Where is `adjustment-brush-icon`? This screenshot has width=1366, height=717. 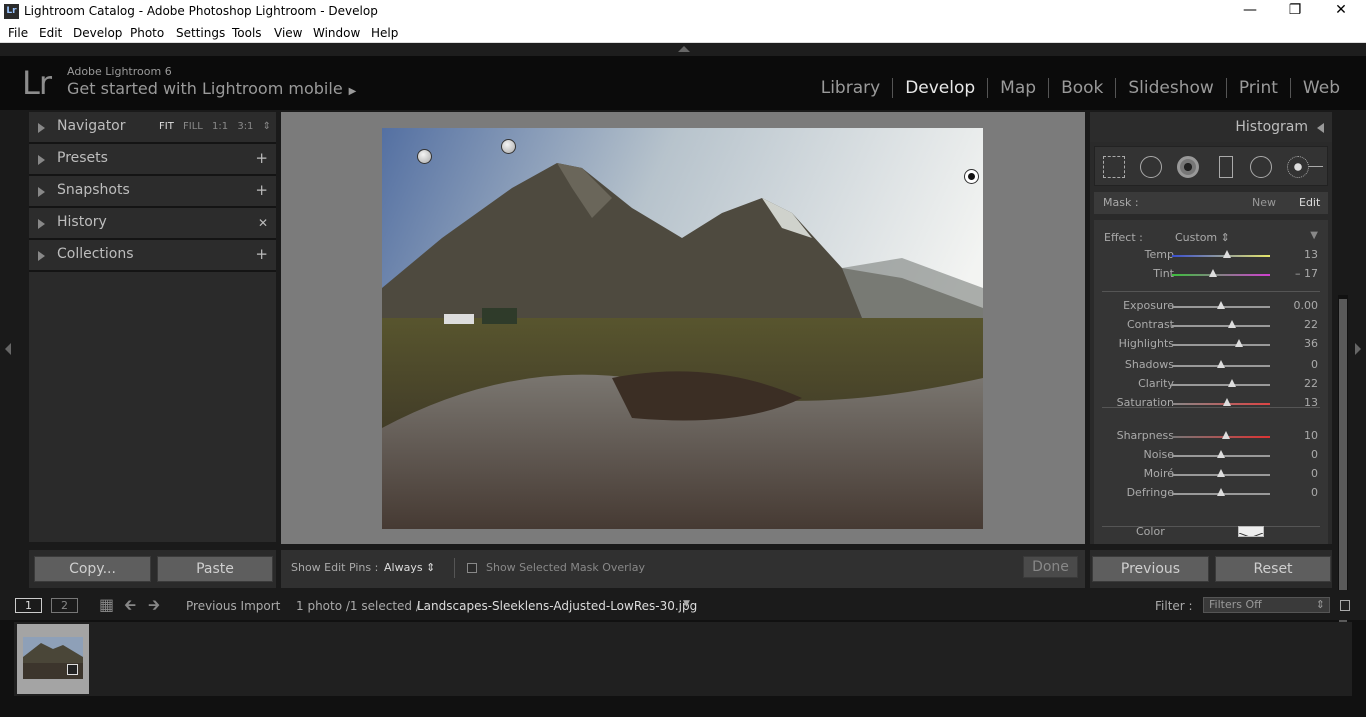 adjustment-brush-icon is located at coordinates (1298, 167).